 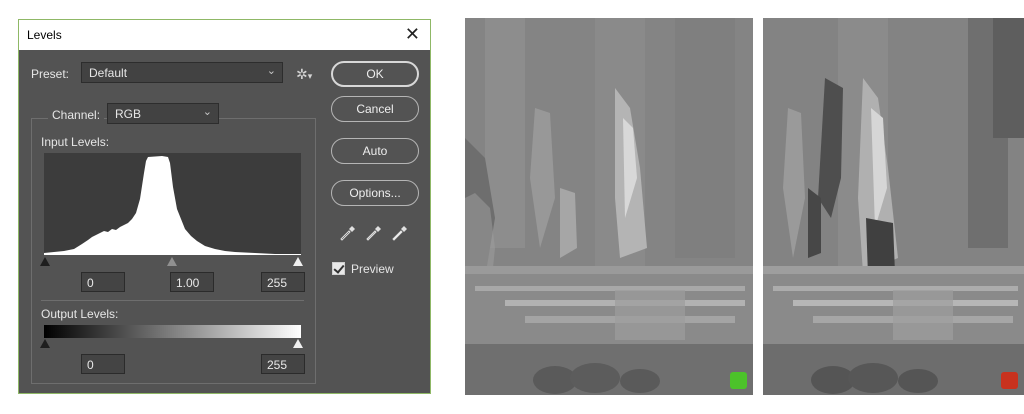 What do you see at coordinates (192, 282) in the screenshot?
I see `input-gamma-field: 1.00` at bounding box center [192, 282].